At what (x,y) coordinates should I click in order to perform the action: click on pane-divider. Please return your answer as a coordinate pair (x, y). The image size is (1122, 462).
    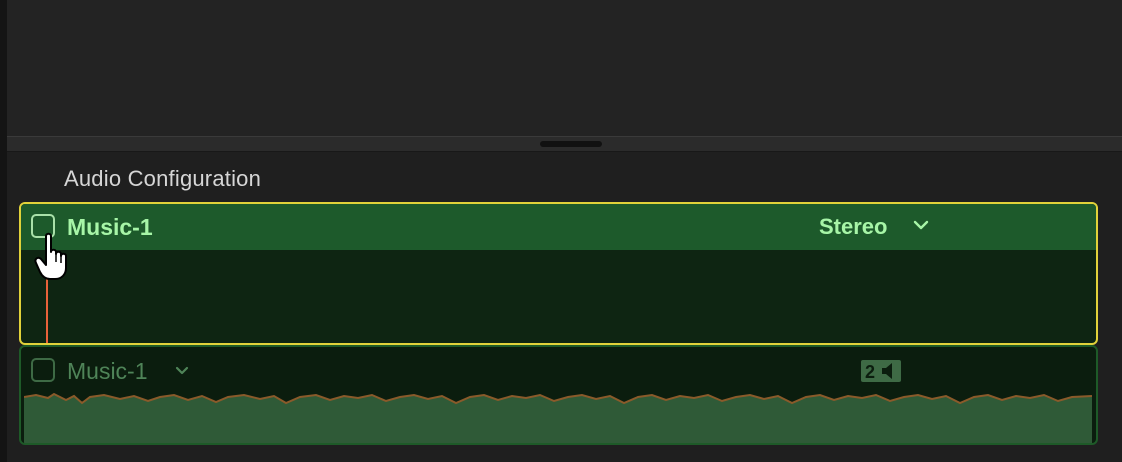
    Looking at the image, I should click on (564, 144).